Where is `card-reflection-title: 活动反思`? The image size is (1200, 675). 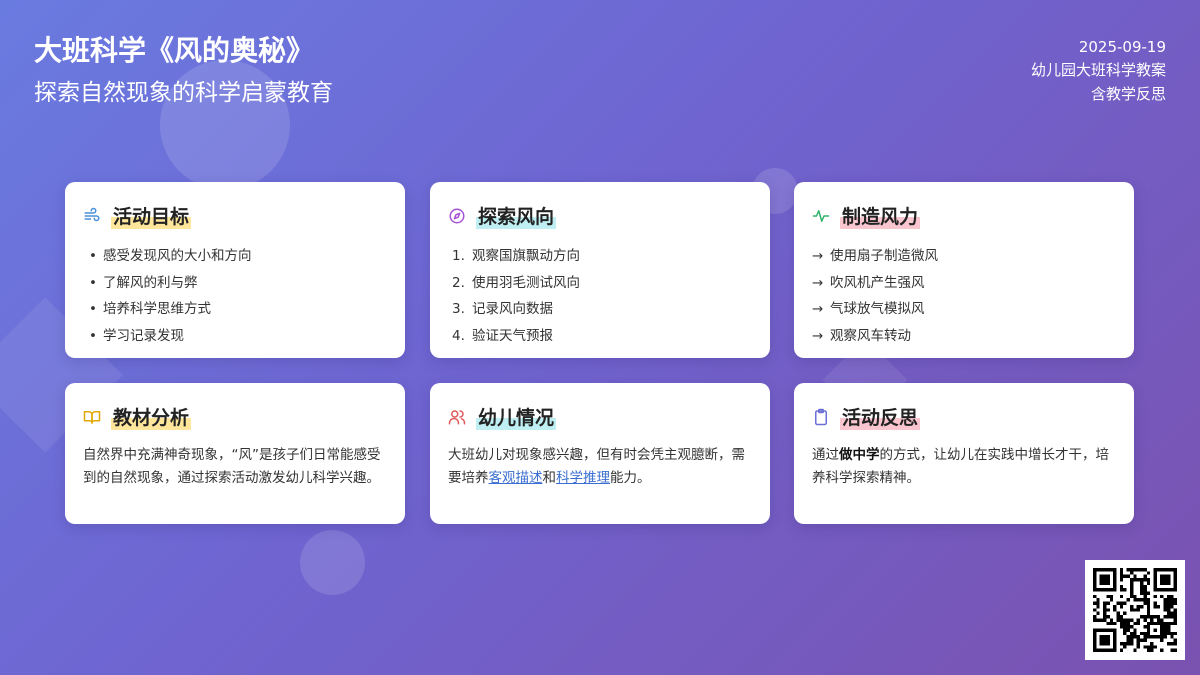
card-reflection-title: 活动反思 is located at coordinates (880, 416).